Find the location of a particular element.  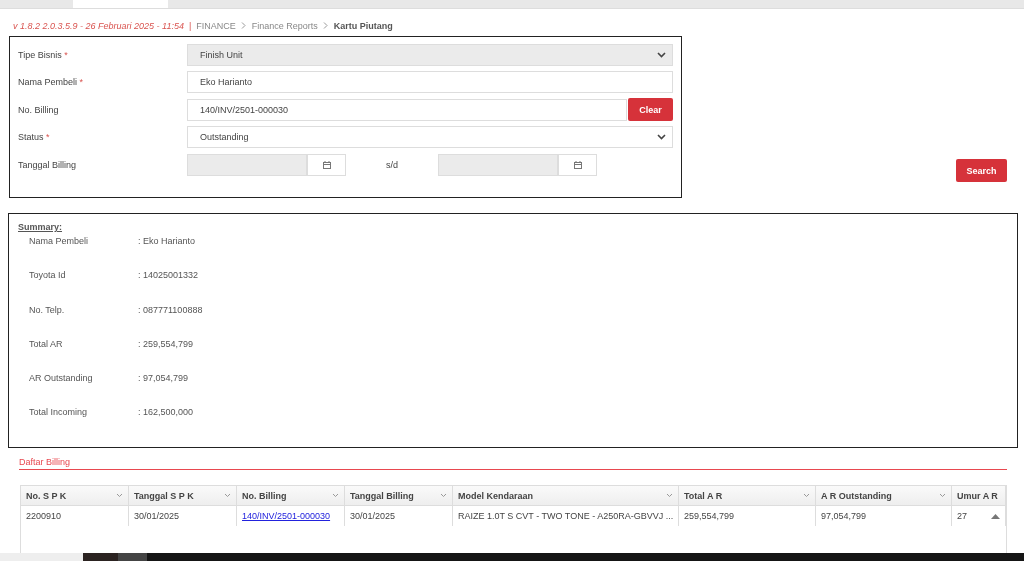

version-text: v 1.8.2 2.0.3.5.9 - 26 Februari 2025 - 11:54 is located at coordinates (98, 25).